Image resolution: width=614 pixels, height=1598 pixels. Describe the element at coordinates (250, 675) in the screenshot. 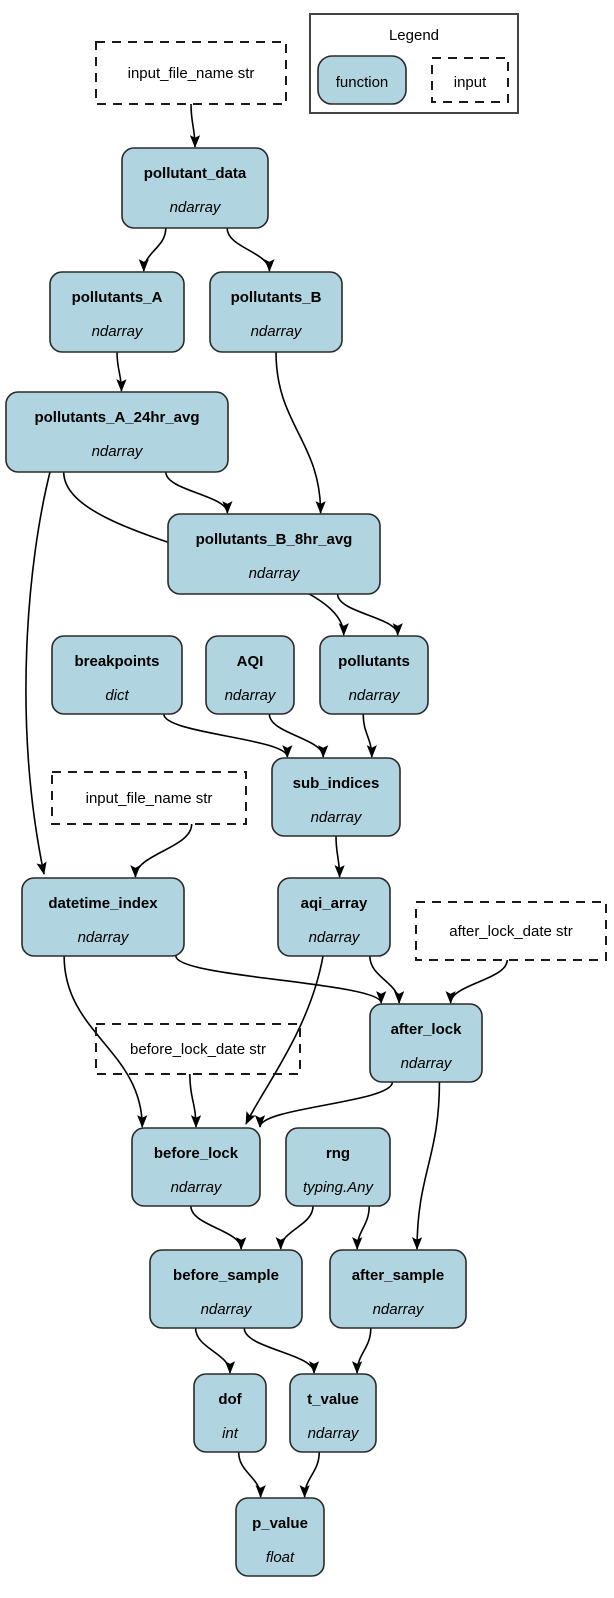

I see `node-AQI: AQI ndarray` at that location.